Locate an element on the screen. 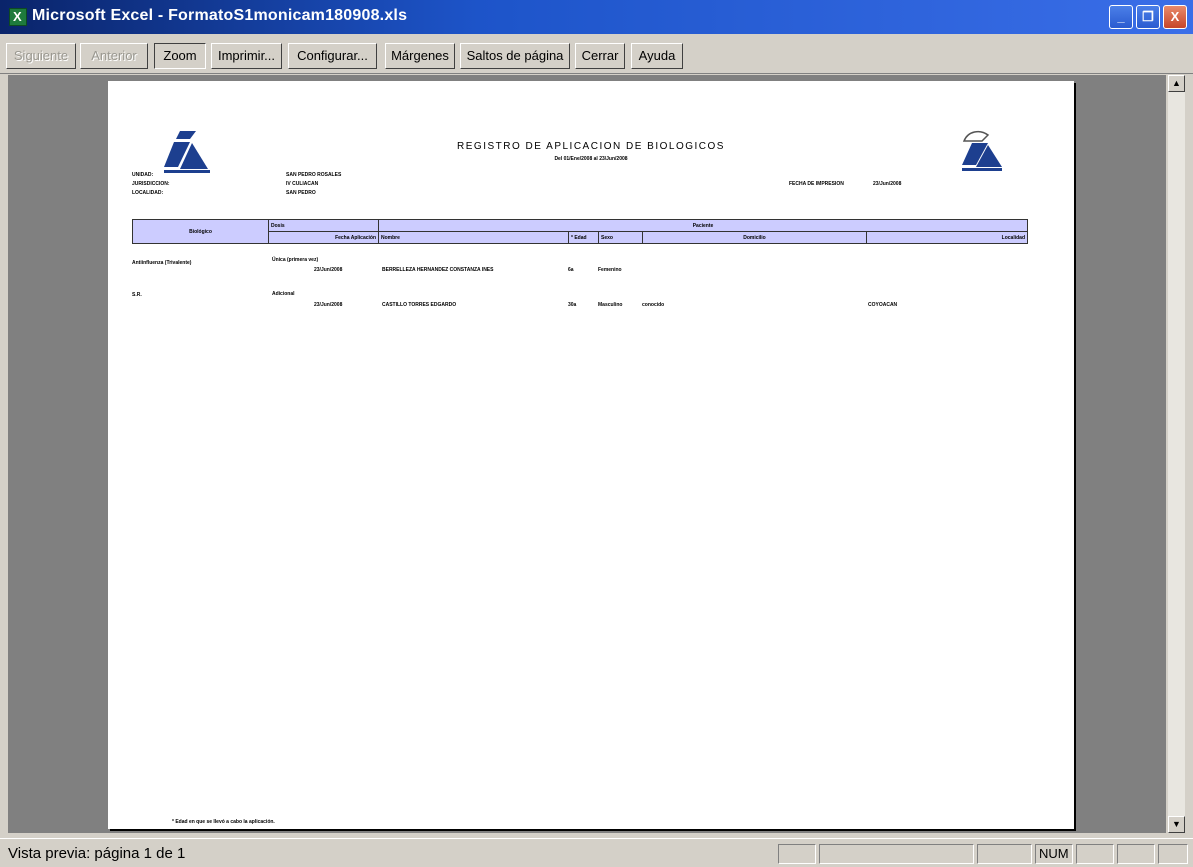  row2-nombre: CASTILLO TORRES EDGARDO is located at coordinates (419, 305).